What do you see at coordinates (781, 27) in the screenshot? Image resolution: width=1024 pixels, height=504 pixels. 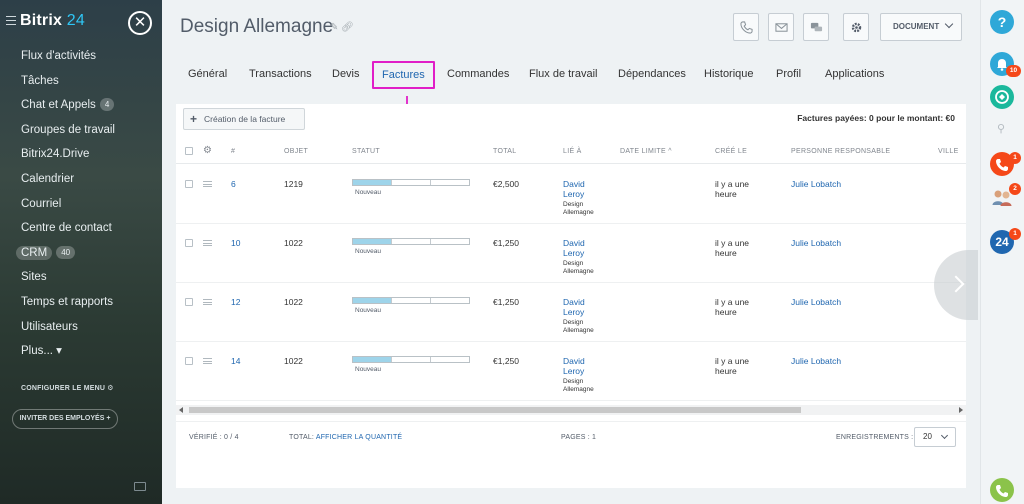 I see `email-button` at bounding box center [781, 27].